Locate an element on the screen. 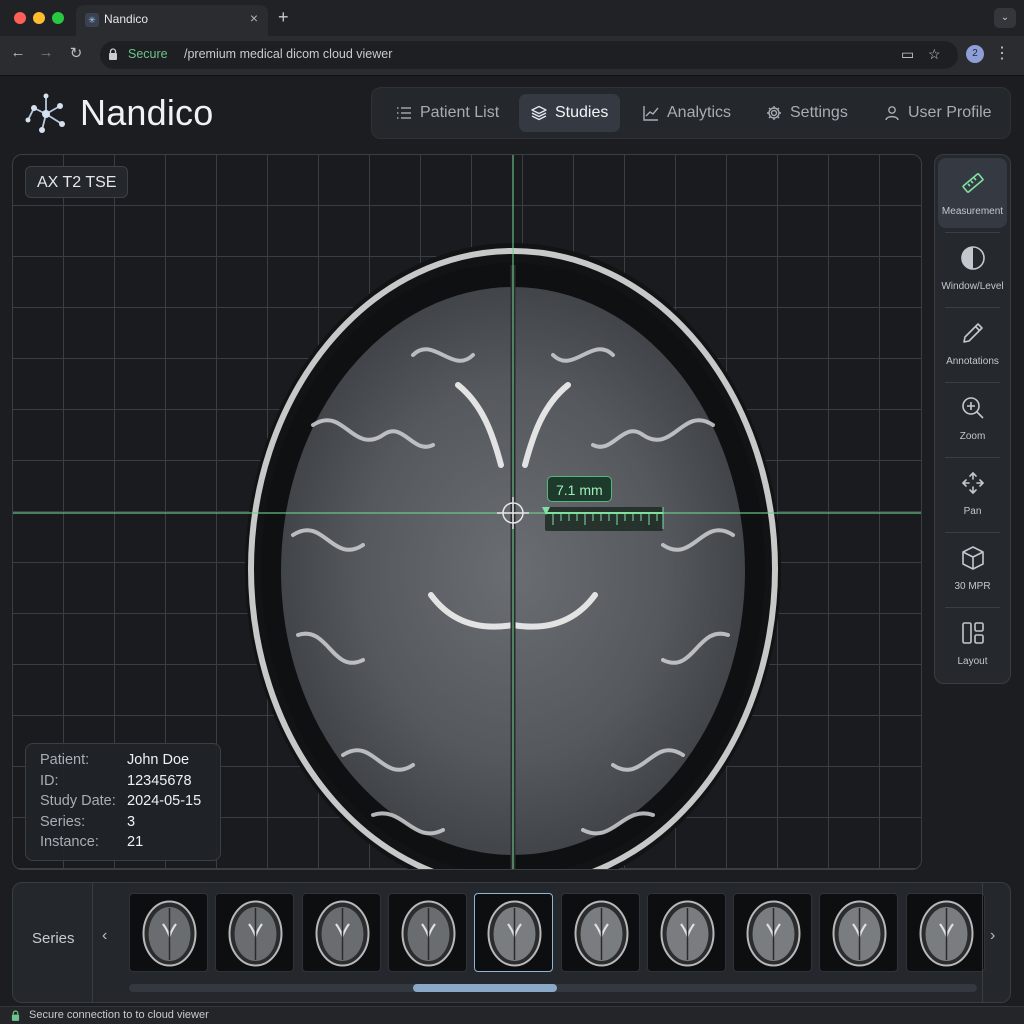 The image size is (1024, 1024). cube-icon is located at coordinates (973, 558).